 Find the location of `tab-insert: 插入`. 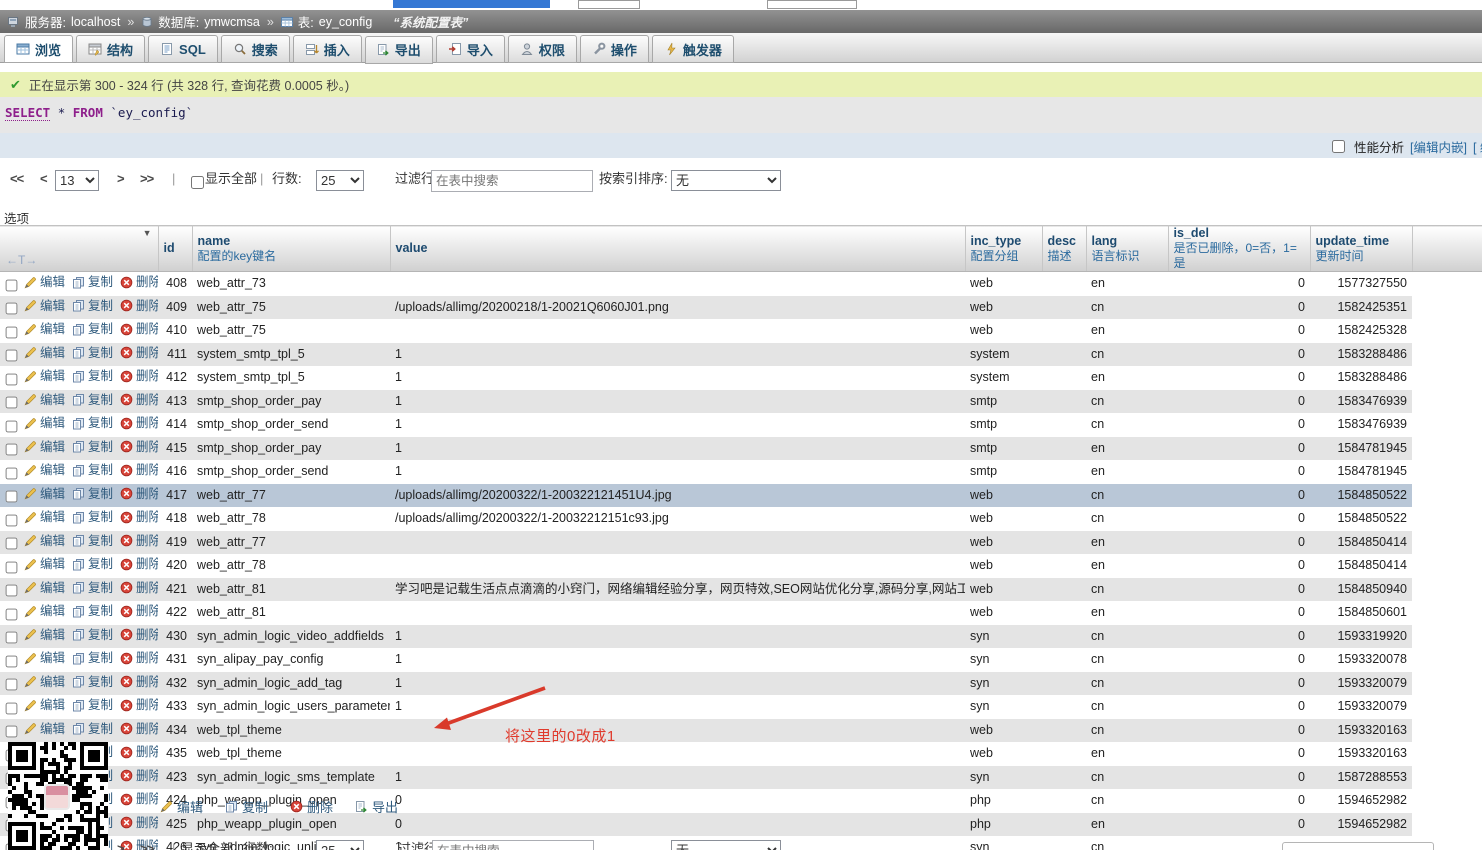

tab-insert: 插入 is located at coordinates (327, 49).